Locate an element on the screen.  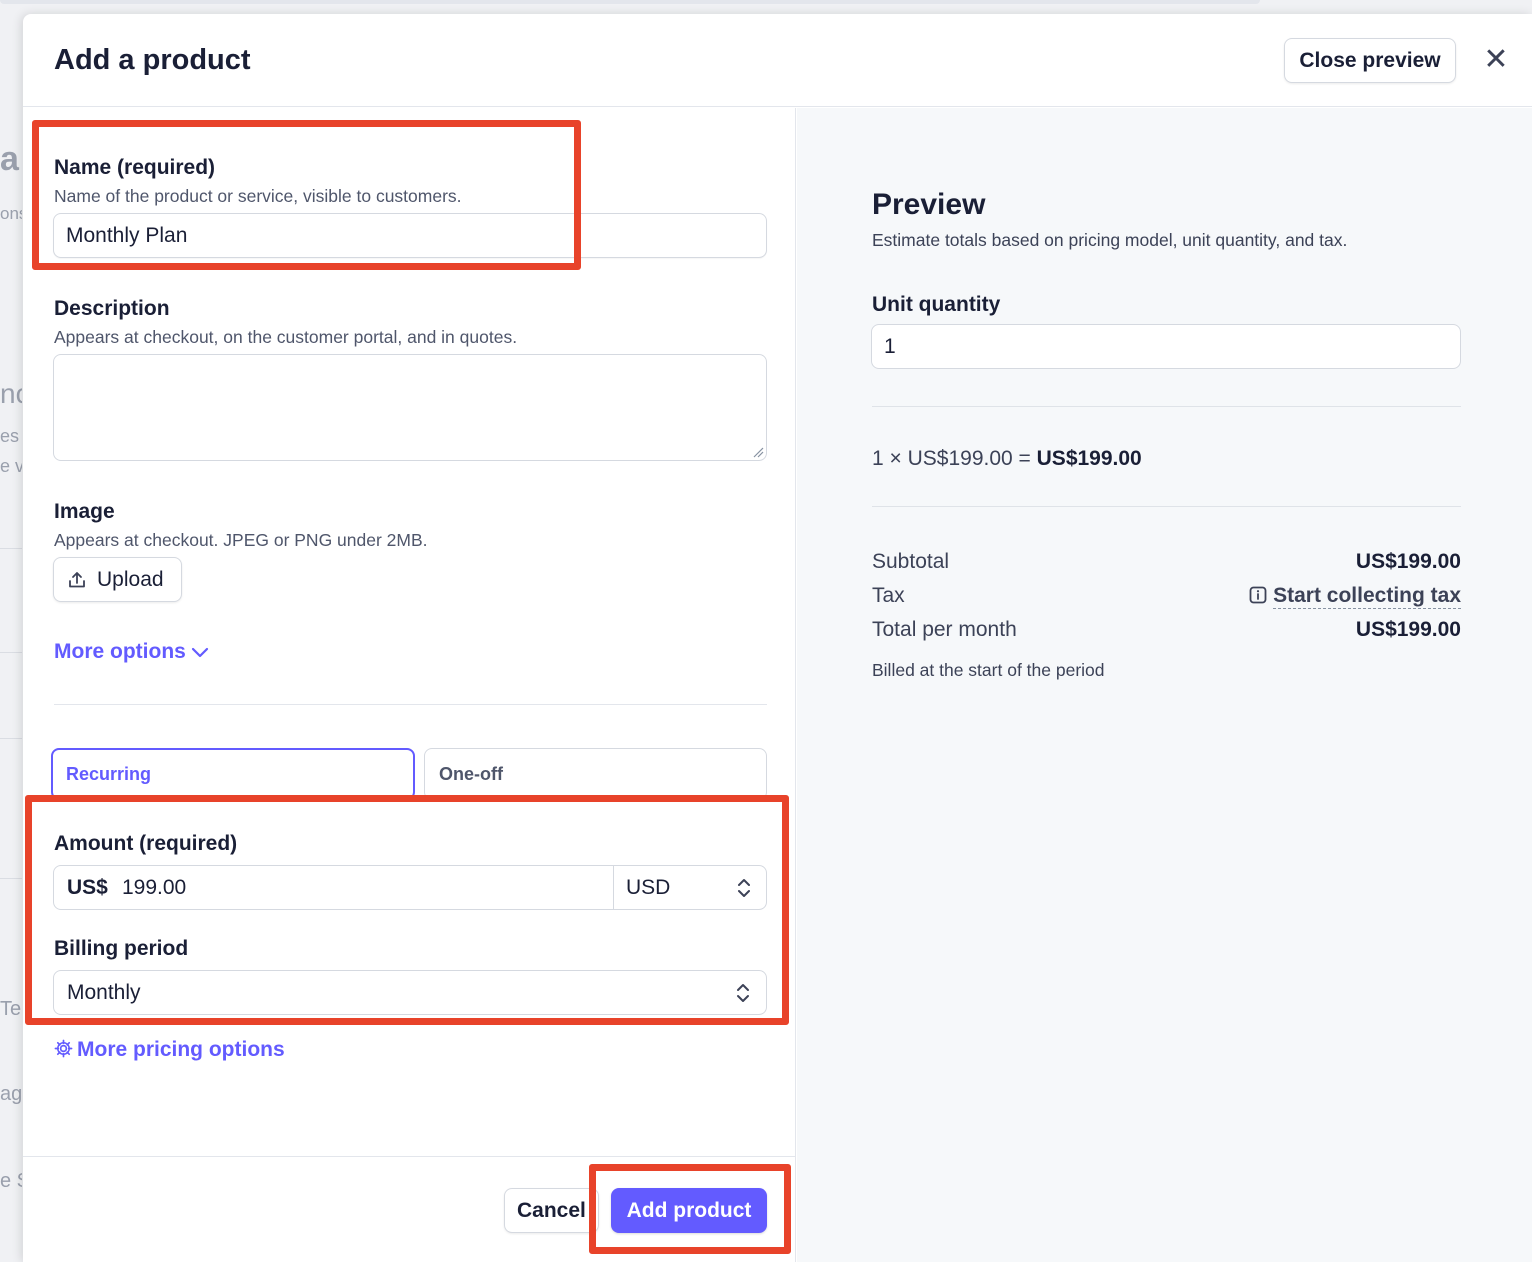
more-options-link: More options is located at coordinates (132, 652).